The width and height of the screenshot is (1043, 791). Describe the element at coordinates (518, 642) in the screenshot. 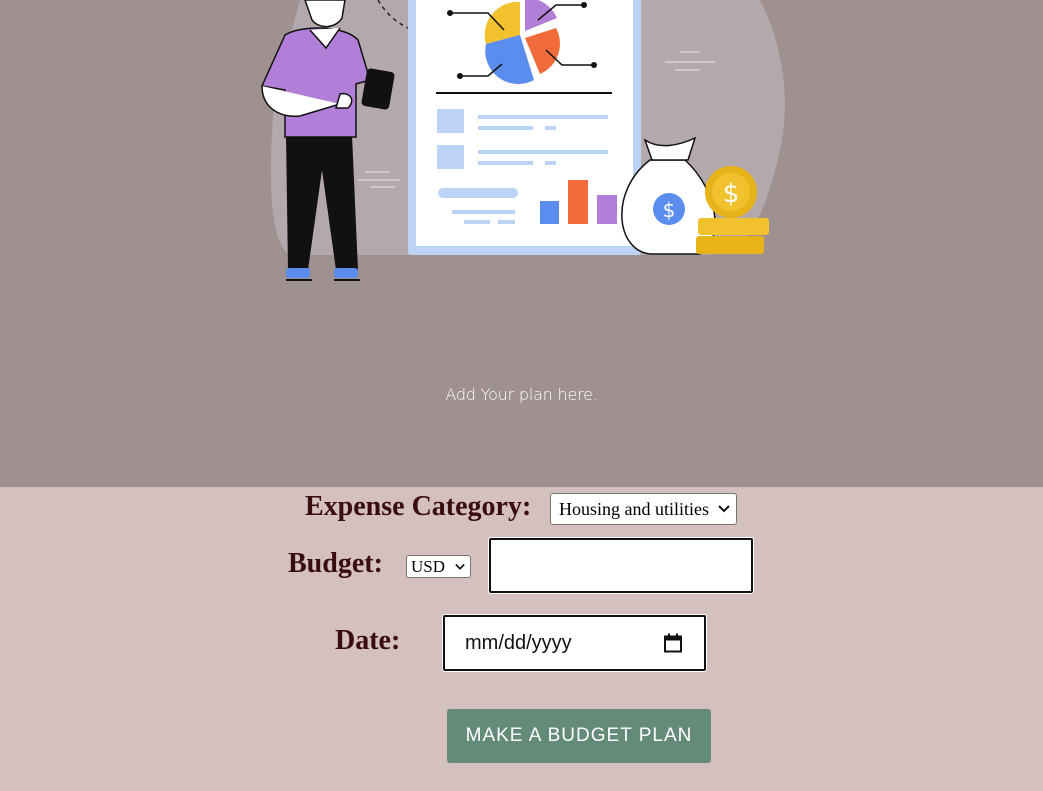

I see `date-placeholder: mm/dd/yyyy` at that location.